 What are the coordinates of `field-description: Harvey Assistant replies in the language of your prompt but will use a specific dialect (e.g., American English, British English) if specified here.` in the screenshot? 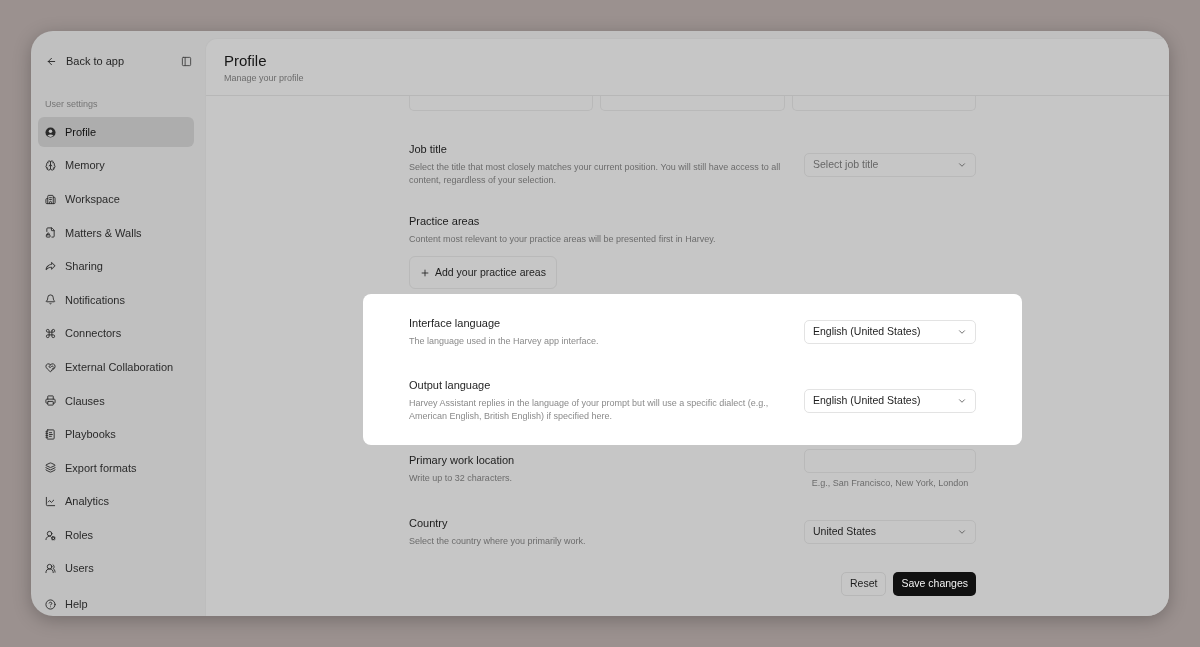 It's located at (589, 410).